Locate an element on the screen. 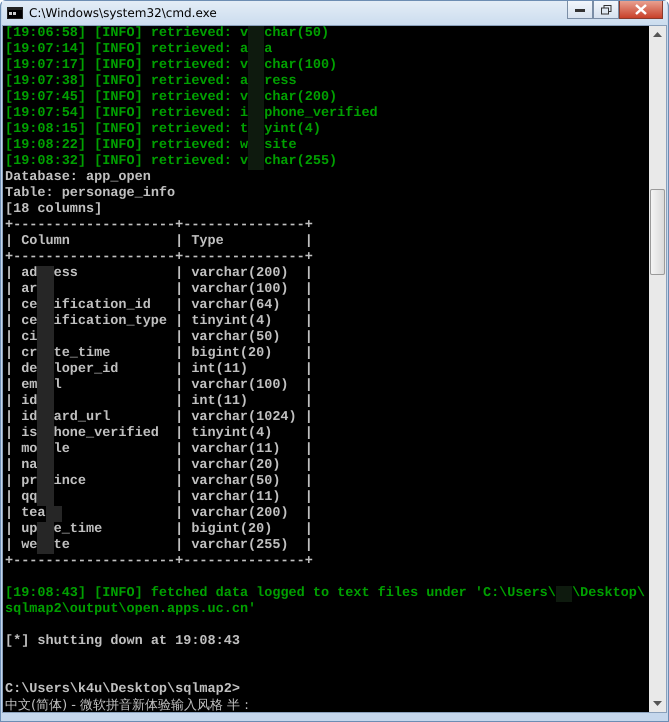 This screenshot has height=722, width=669. console-text: | tea is located at coordinates (25, 514).